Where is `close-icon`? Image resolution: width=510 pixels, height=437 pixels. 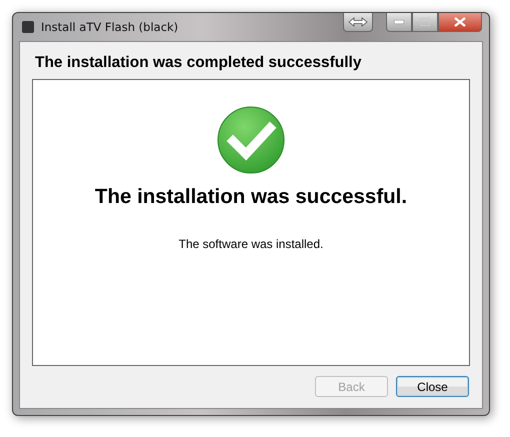
close-icon is located at coordinates (460, 22).